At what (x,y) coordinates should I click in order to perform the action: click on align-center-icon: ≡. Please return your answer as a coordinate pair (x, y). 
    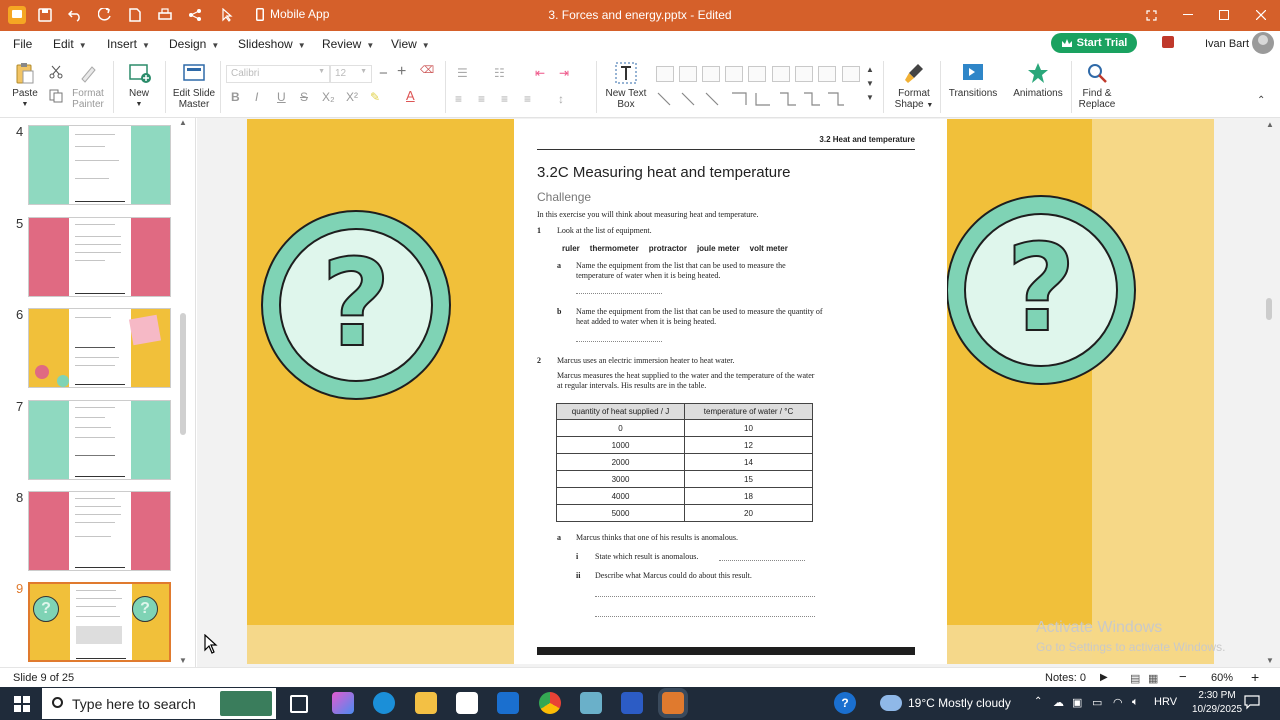
    Looking at the image, I should click on (481, 99).